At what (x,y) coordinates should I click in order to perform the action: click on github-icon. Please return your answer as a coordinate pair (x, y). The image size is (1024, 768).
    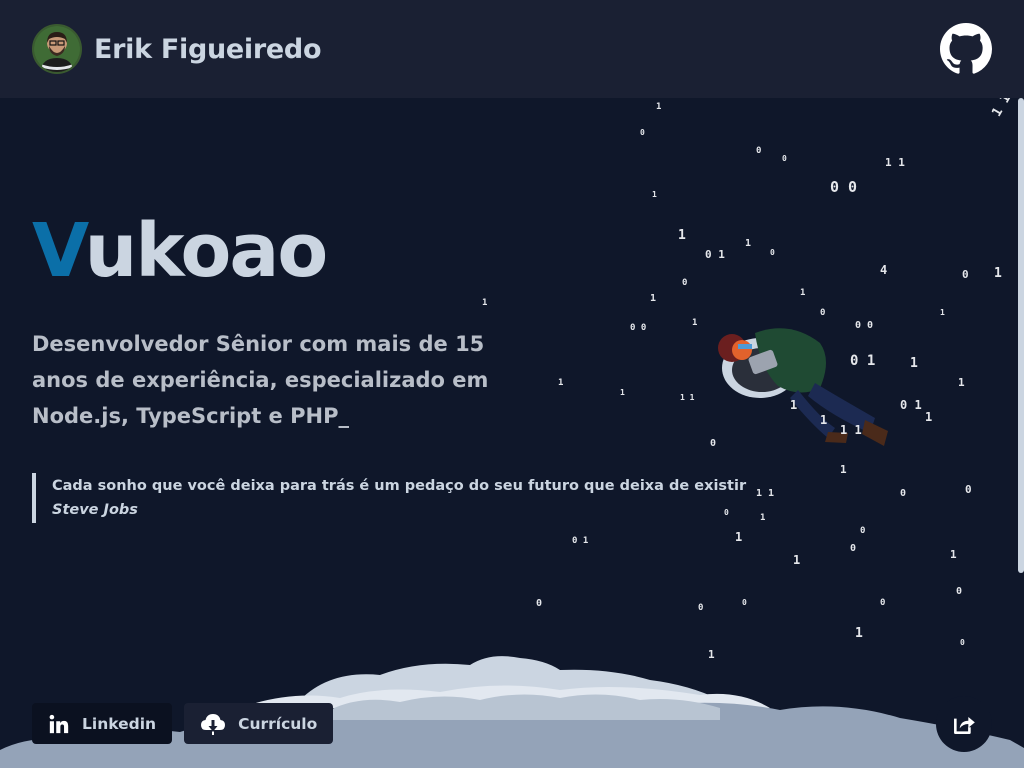
    Looking at the image, I should click on (966, 49).